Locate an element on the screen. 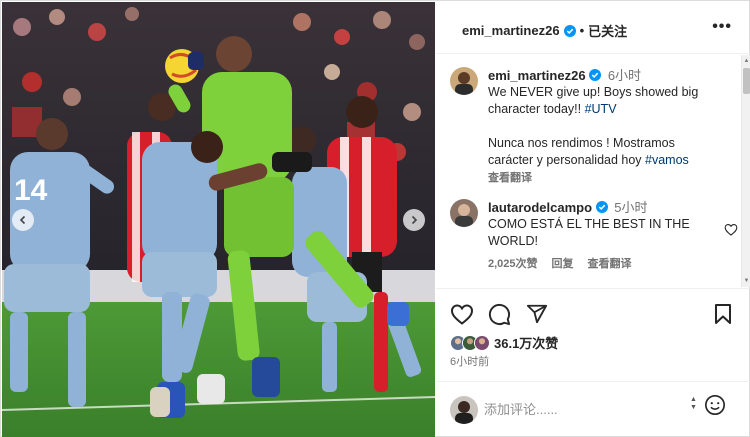  hashtag-link: #vamos is located at coordinates (667, 160).